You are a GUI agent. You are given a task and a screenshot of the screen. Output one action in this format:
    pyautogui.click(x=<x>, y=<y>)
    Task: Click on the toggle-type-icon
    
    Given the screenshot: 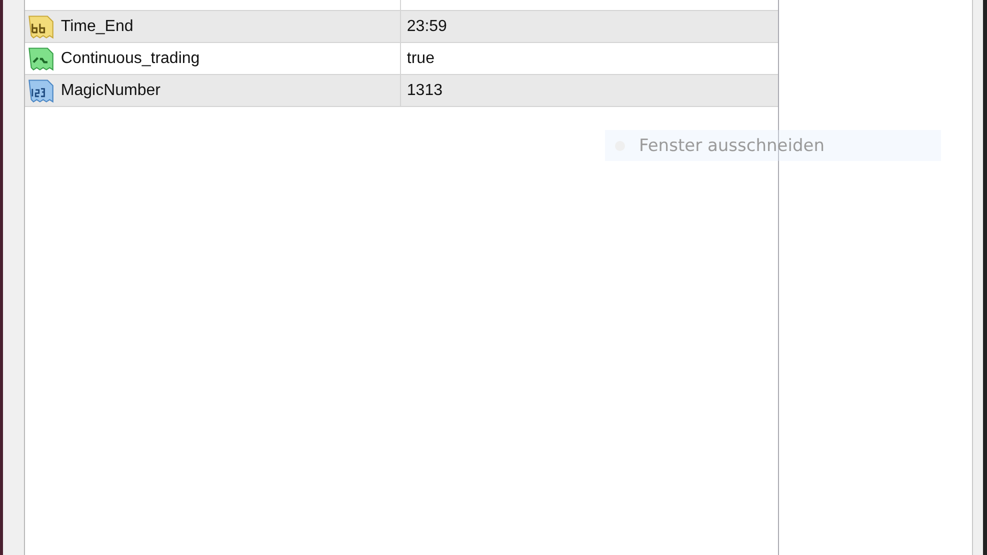 What is the action you would take?
    pyautogui.click(x=40, y=59)
    